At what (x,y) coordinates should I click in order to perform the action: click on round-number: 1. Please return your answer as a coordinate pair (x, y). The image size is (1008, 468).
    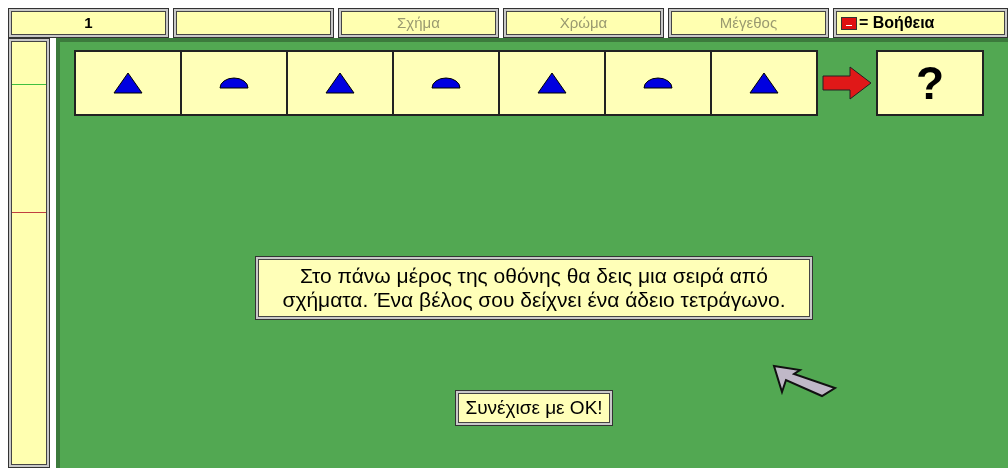
    Looking at the image, I should click on (88, 23).